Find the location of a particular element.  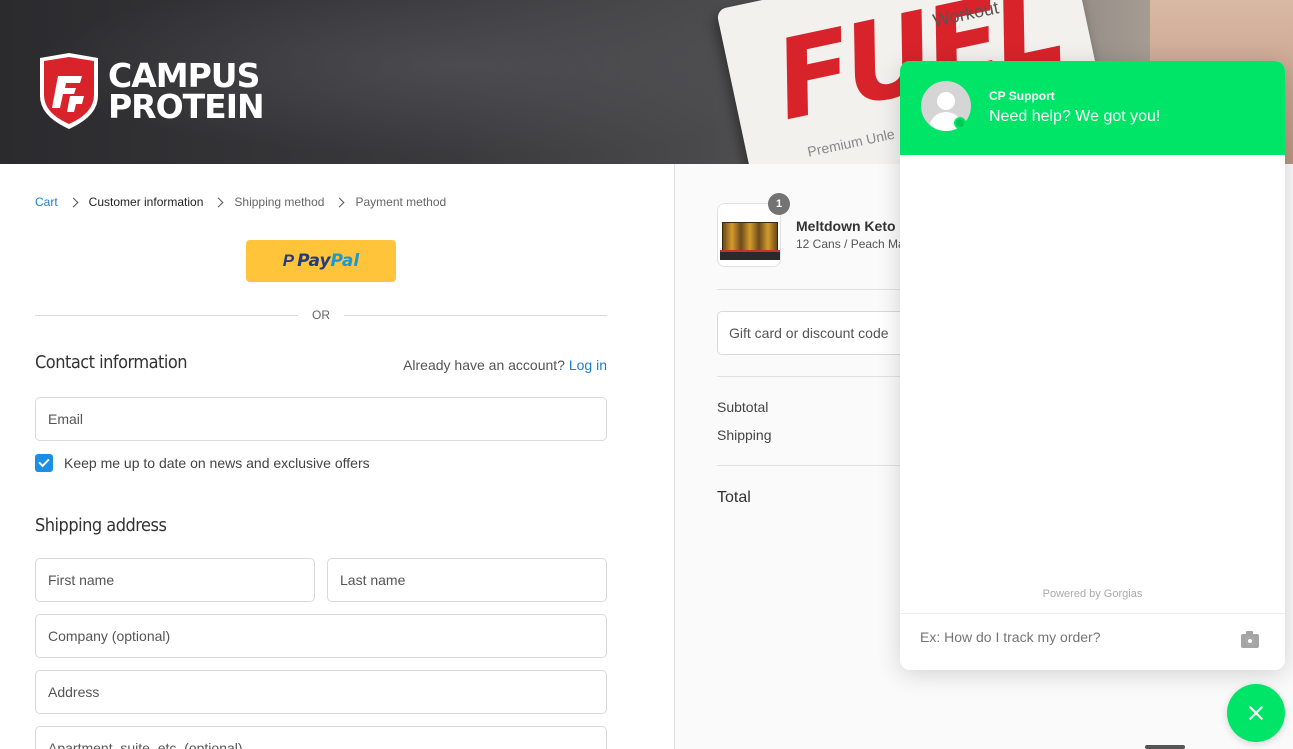

chat-agent-name: CP Support is located at coordinates (1022, 96).